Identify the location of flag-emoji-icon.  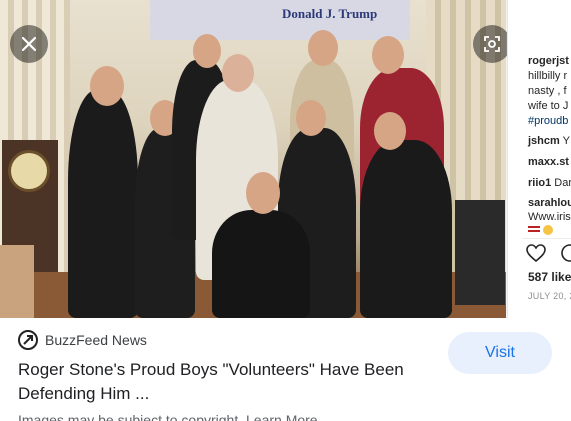
(534, 230).